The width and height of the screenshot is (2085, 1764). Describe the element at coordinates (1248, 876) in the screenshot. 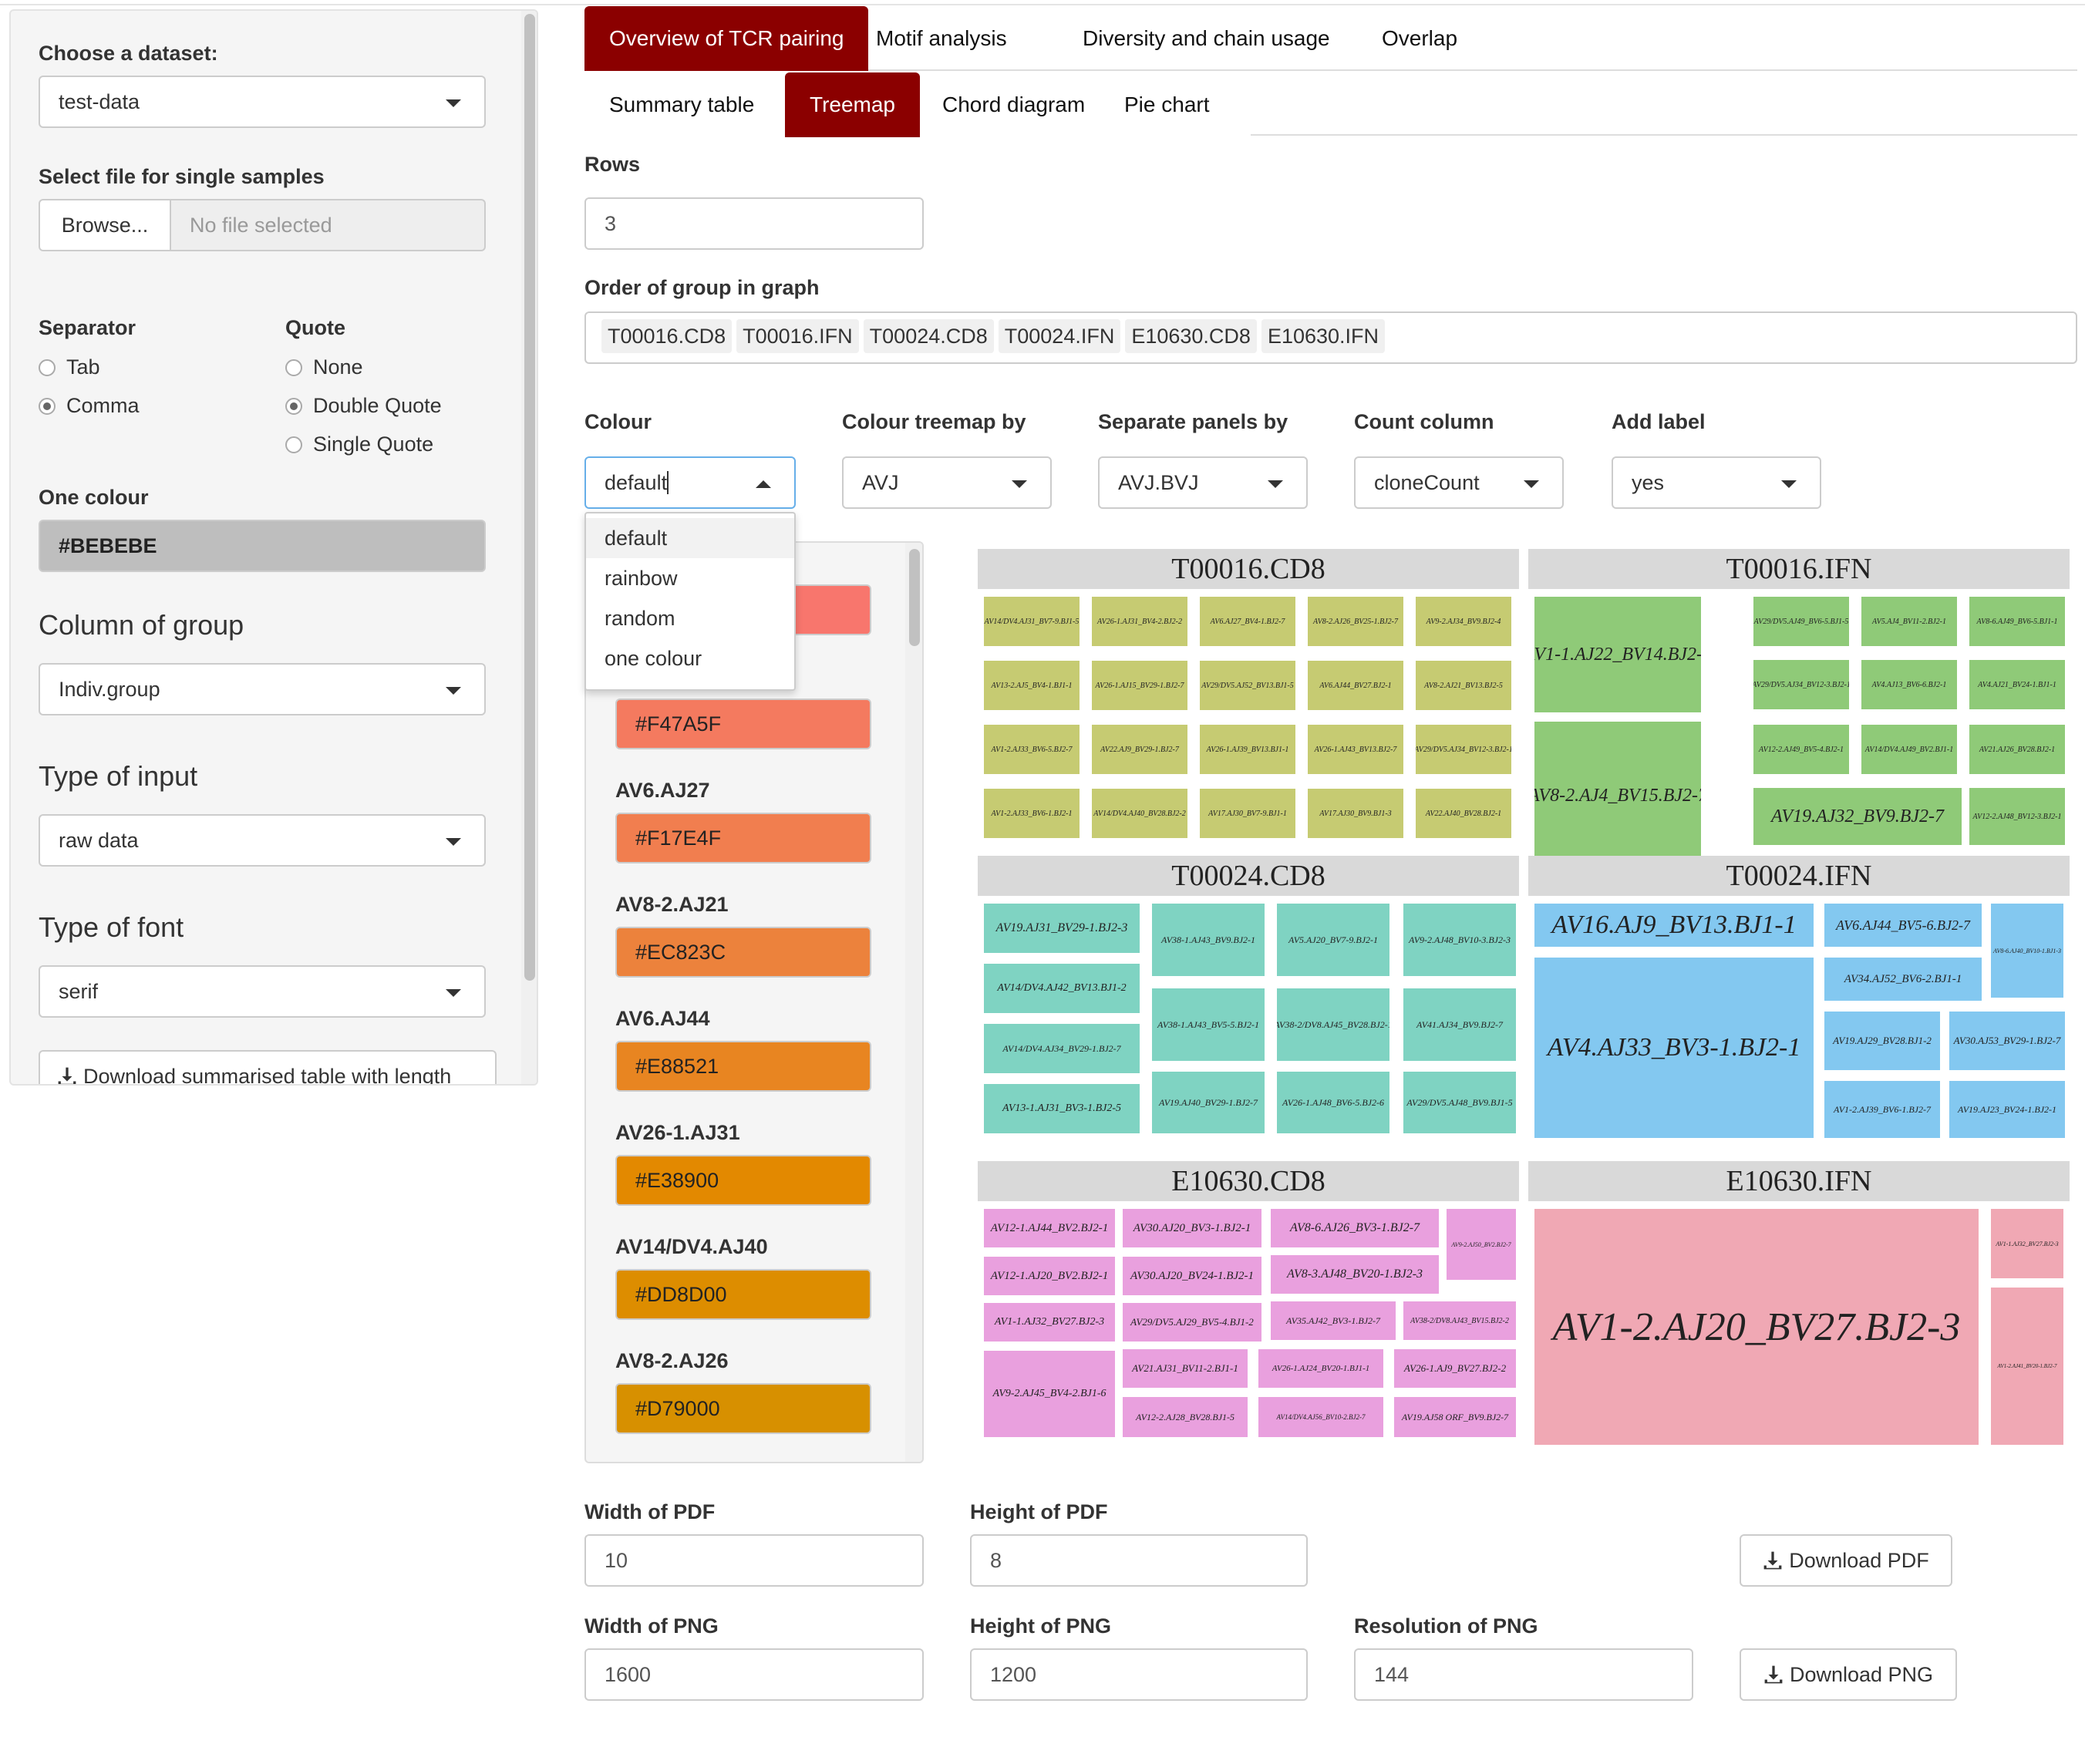

I see `treemap-panel-title: T00024.CD8` at that location.